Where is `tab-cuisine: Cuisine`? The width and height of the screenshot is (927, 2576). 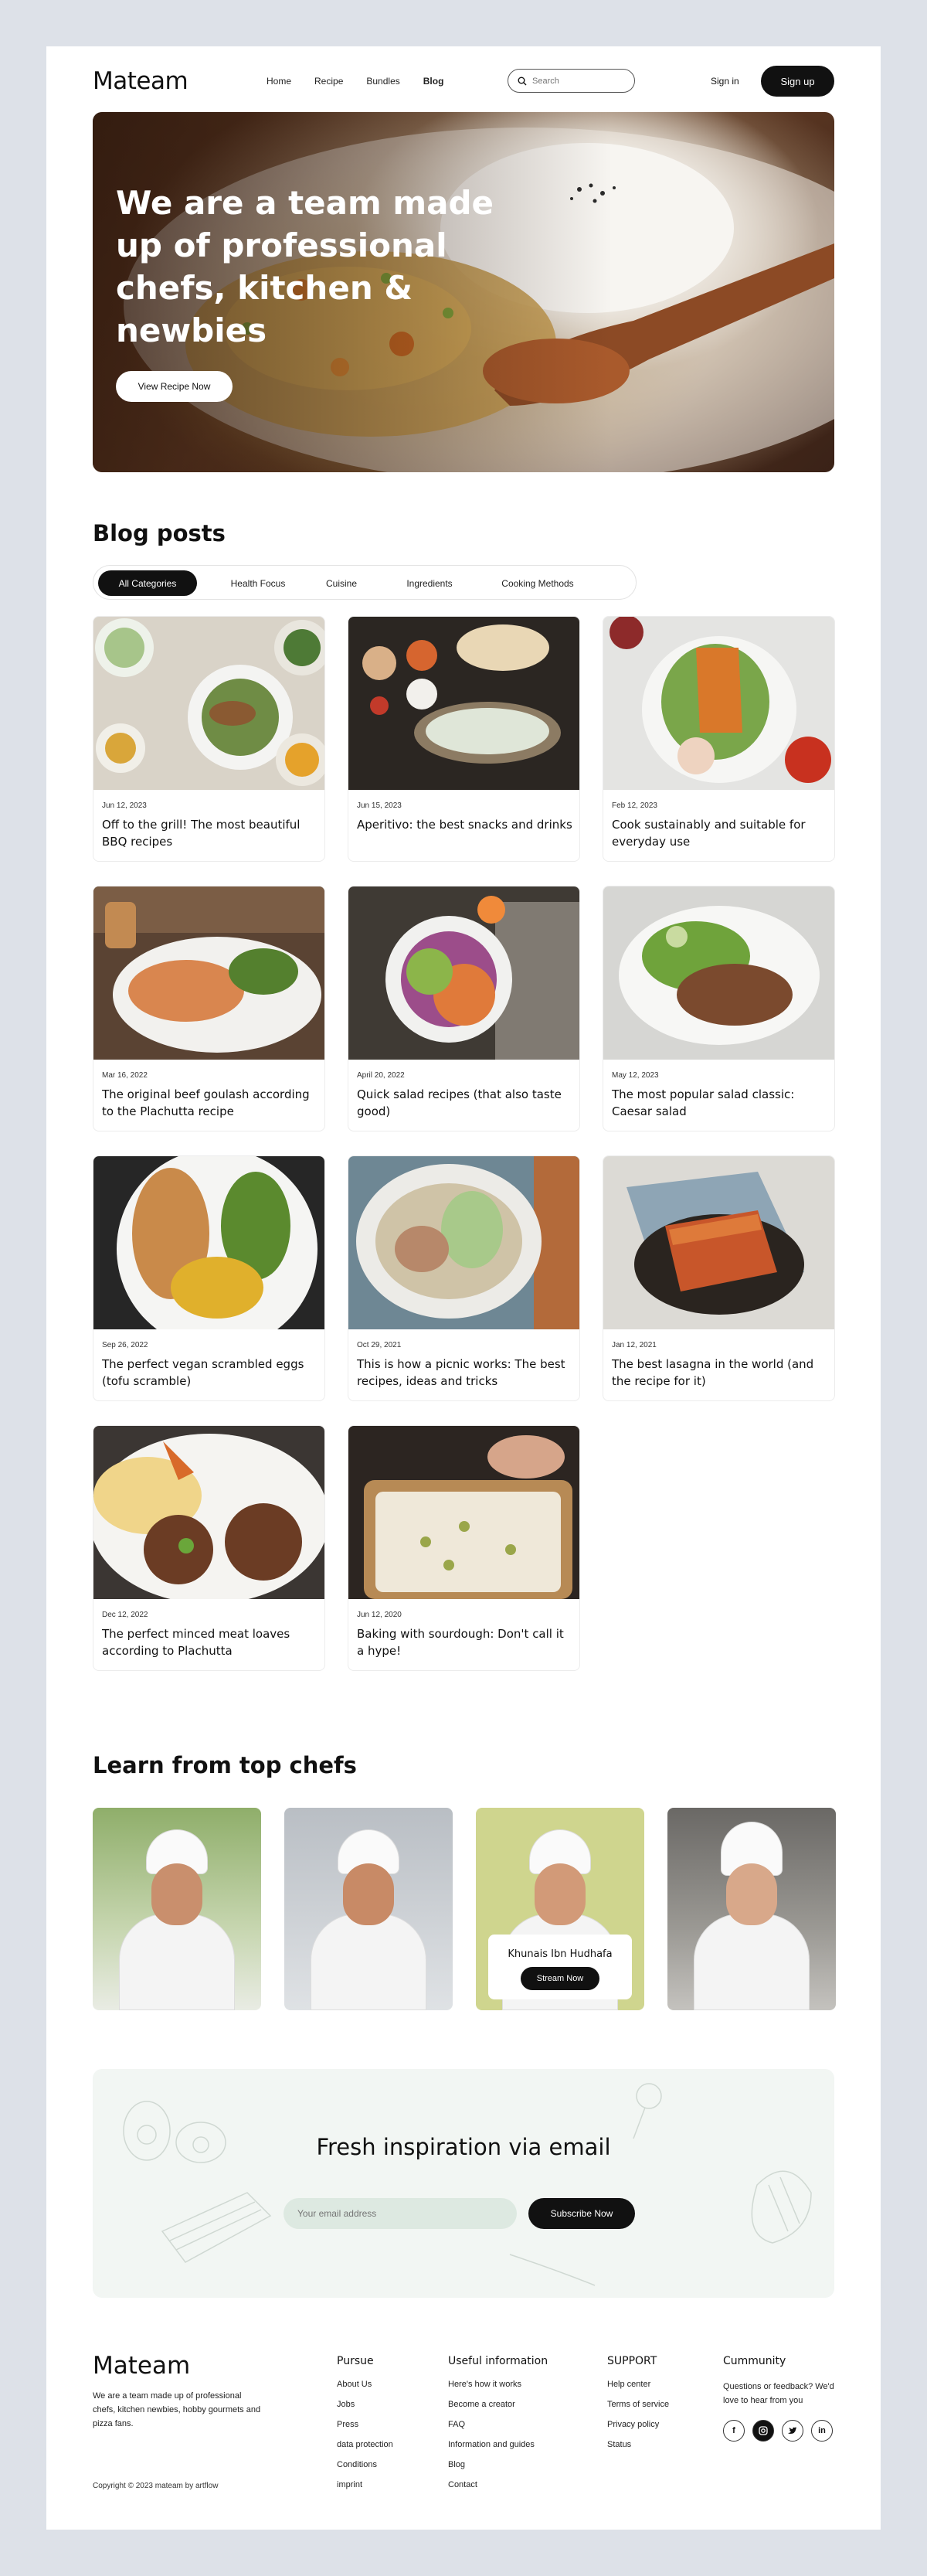 tab-cuisine: Cuisine is located at coordinates (341, 583).